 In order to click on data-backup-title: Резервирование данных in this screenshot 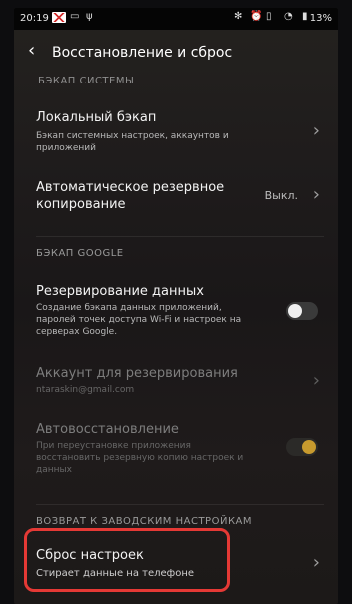, I will do `click(120, 291)`.